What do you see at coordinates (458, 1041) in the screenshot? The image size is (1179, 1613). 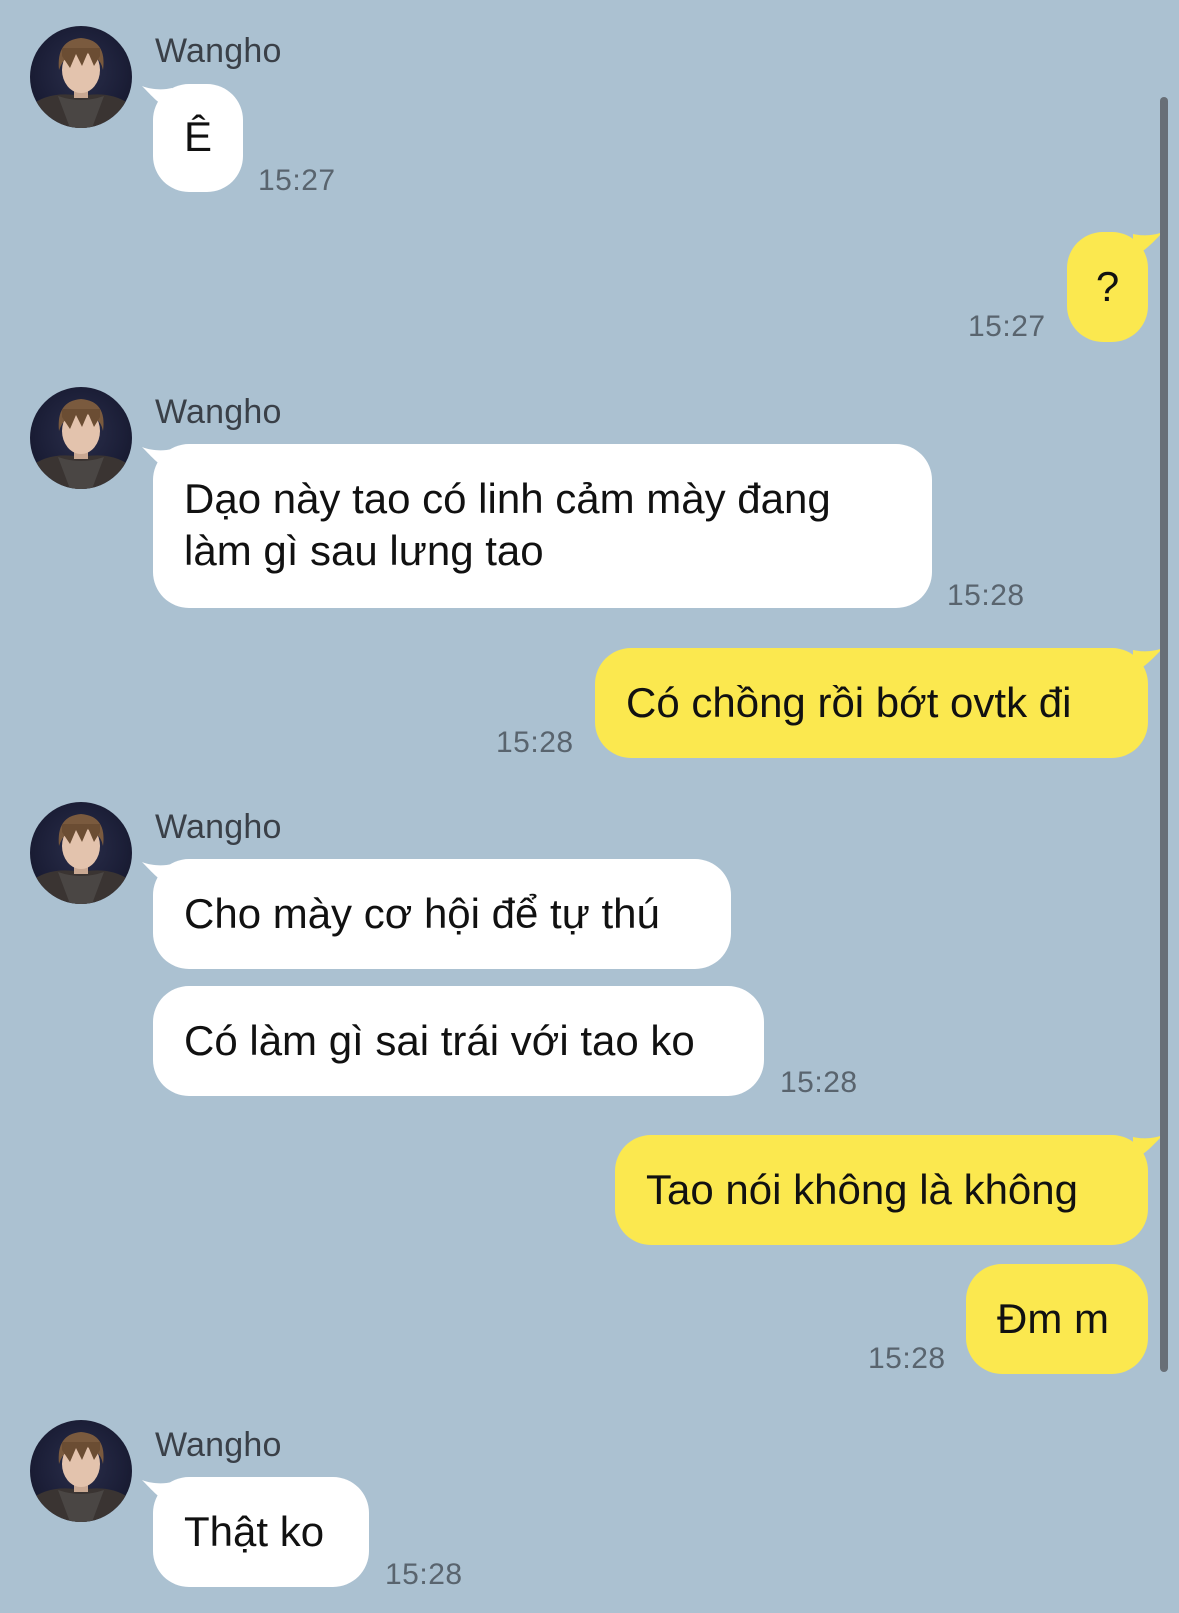 I see `message-bubble-incoming: Có làm gì sai trái với tao ko` at bounding box center [458, 1041].